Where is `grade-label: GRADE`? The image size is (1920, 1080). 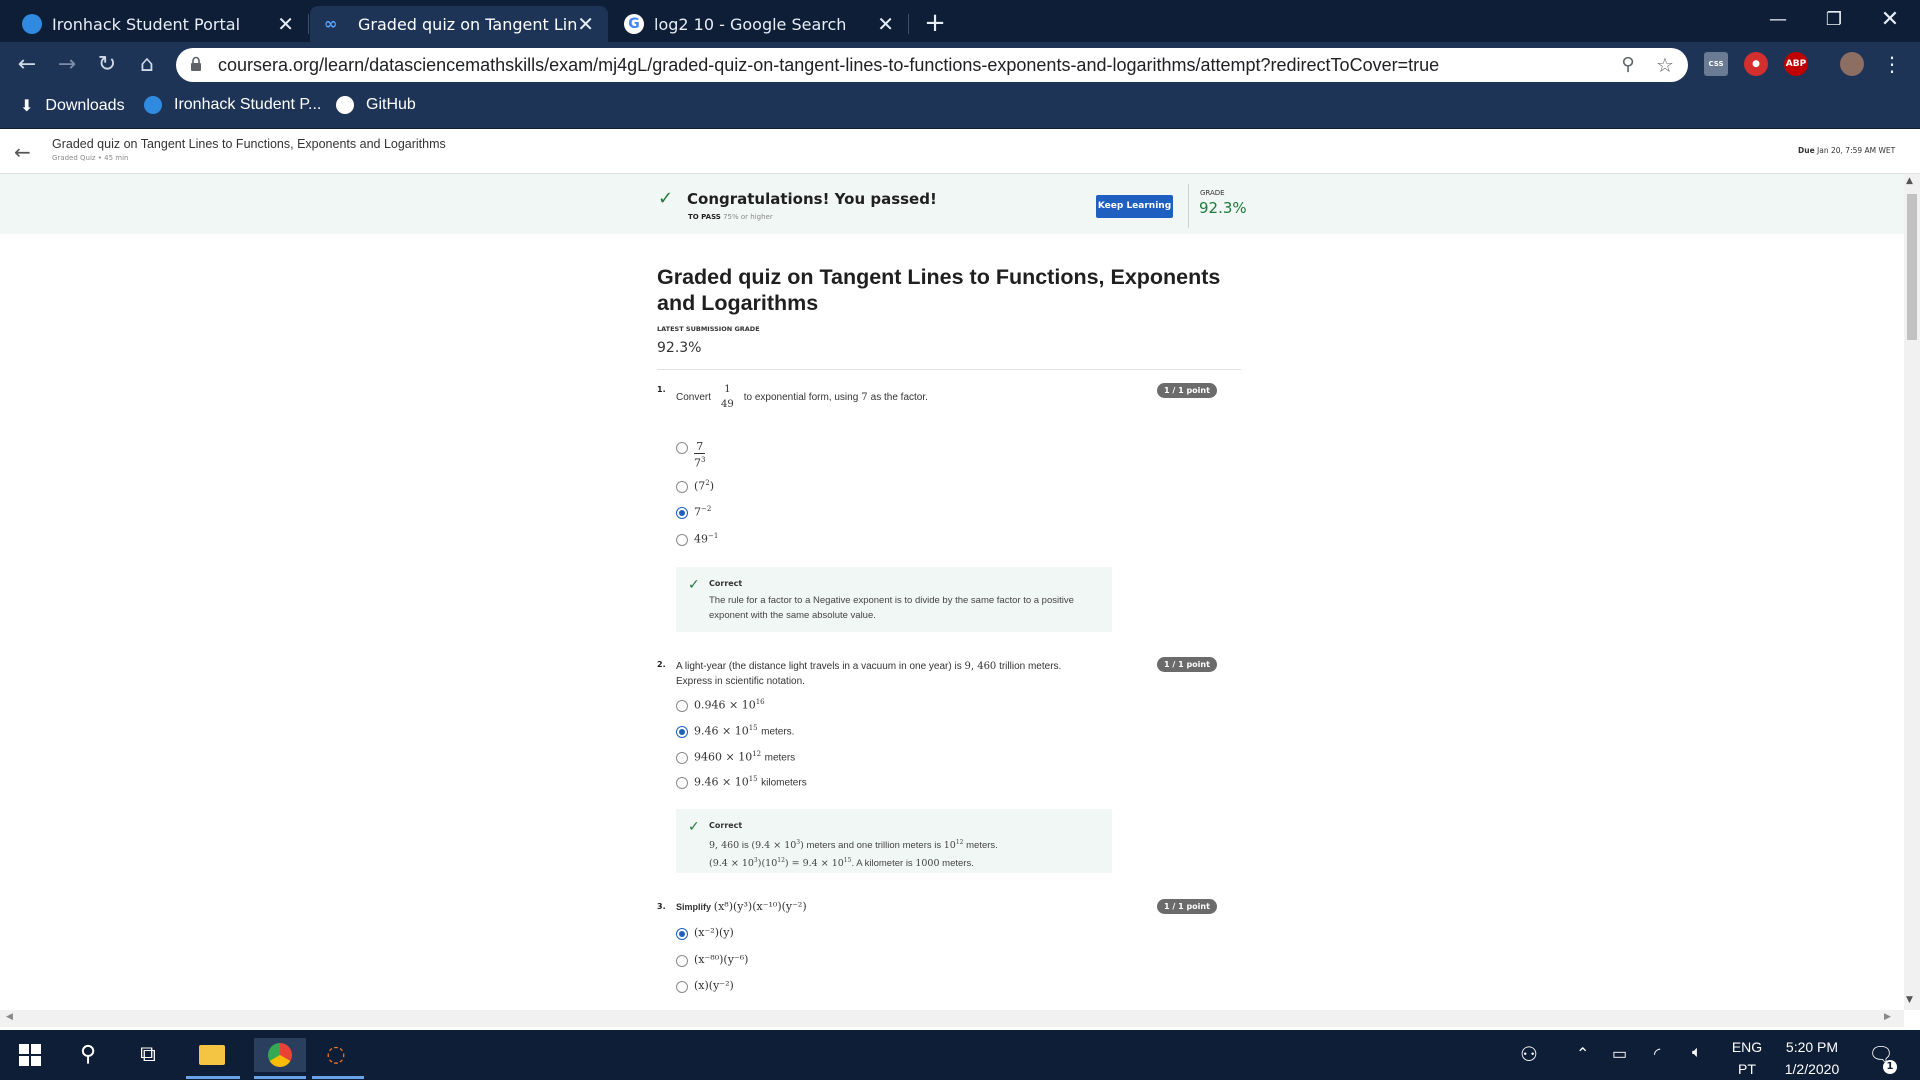
grade-label: GRADE is located at coordinates (1212, 193).